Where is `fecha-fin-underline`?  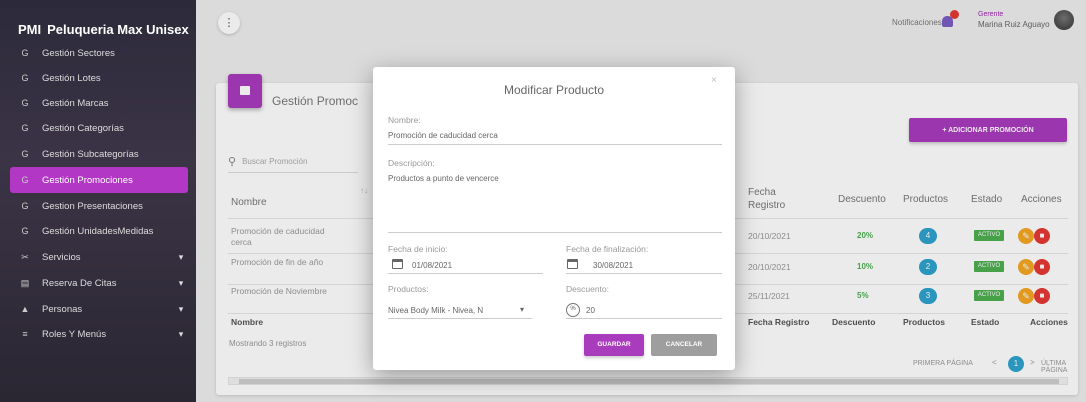 fecha-fin-underline is located at coordinates (644, 273).